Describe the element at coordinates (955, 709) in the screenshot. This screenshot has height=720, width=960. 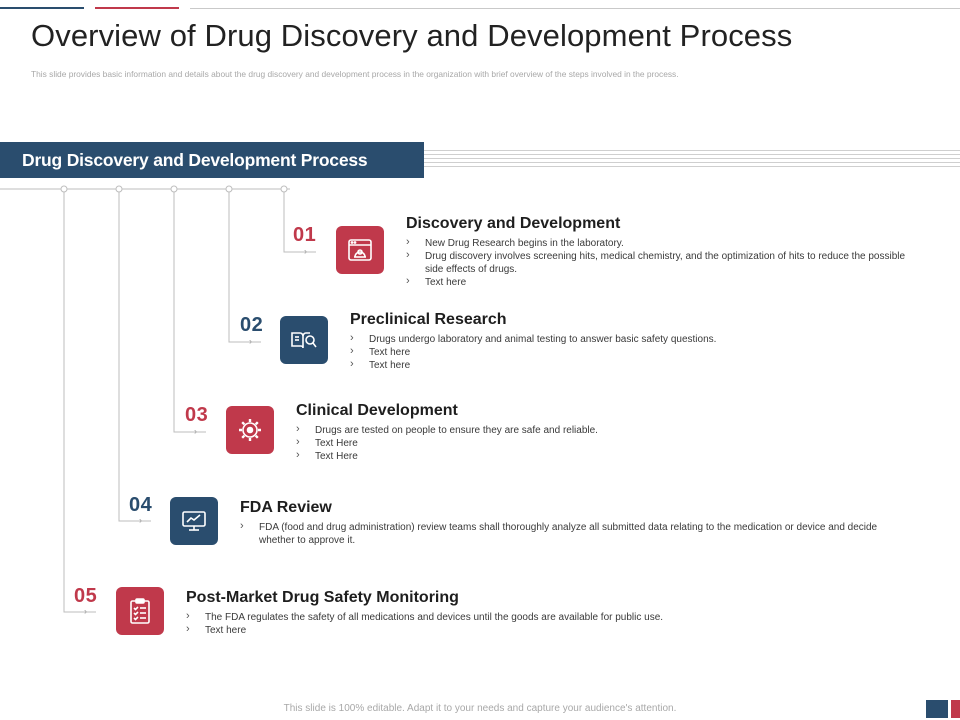
I see `corner-accent-red` at that location.